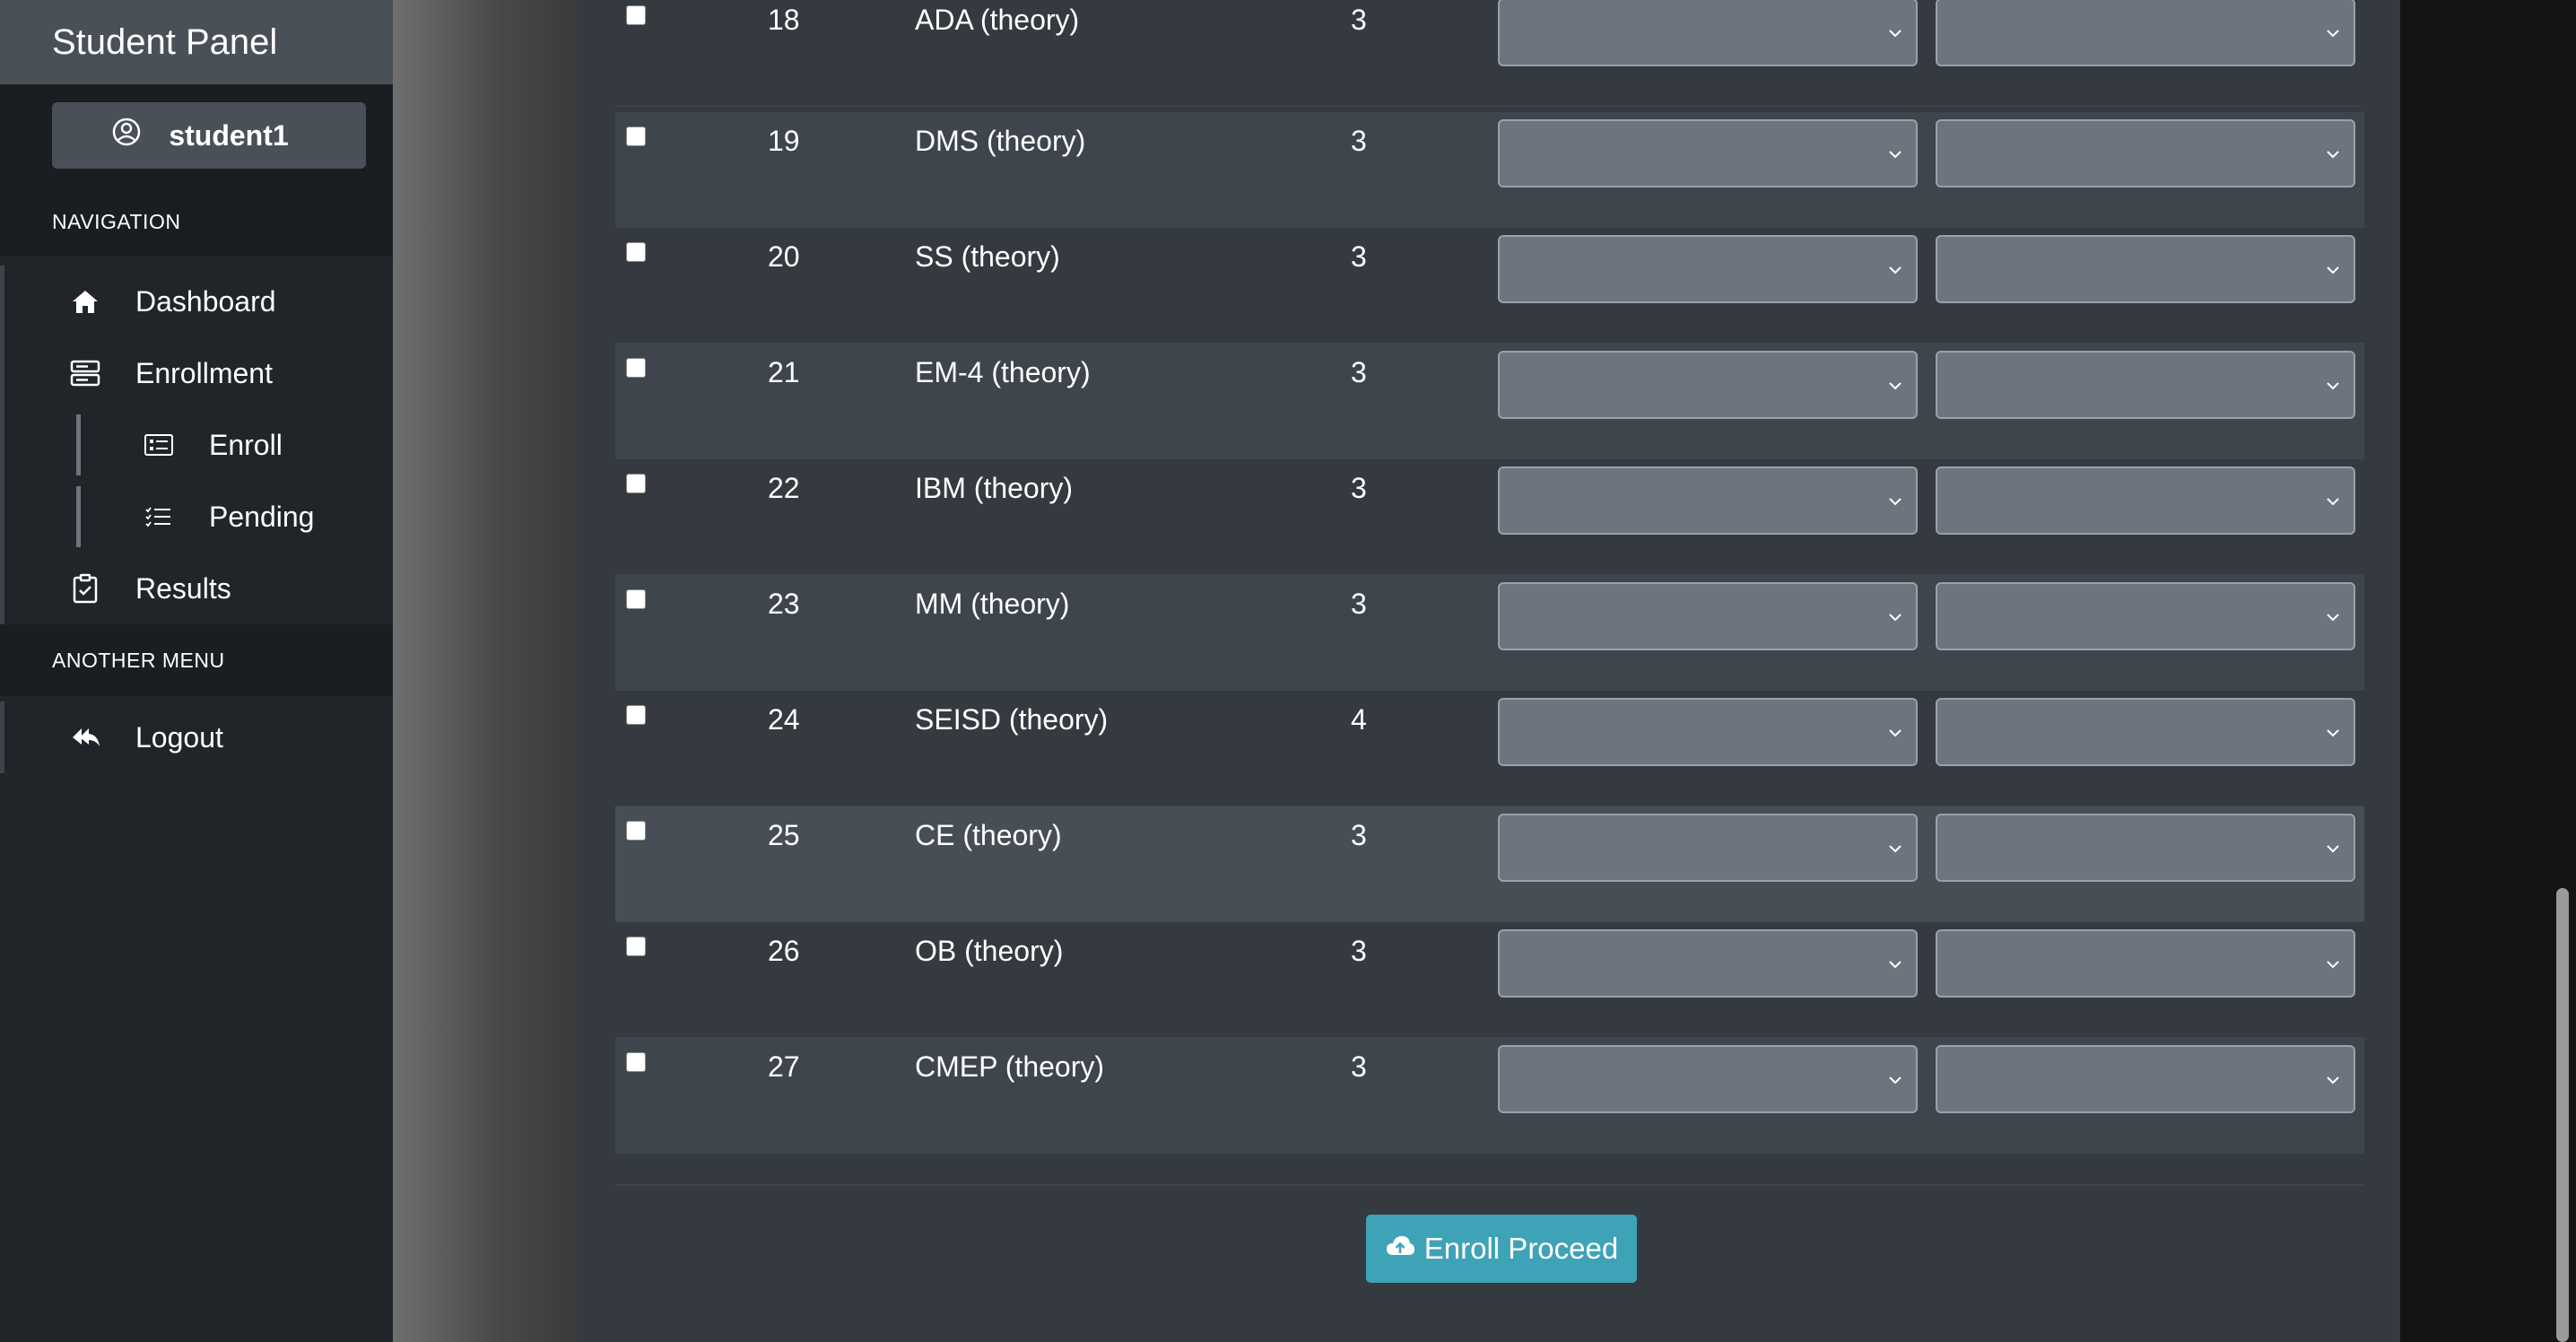 This screenshot has height=1342, width=2576. I want to click on table-row: 23 MM (theory) 3, so click(1489, 633).